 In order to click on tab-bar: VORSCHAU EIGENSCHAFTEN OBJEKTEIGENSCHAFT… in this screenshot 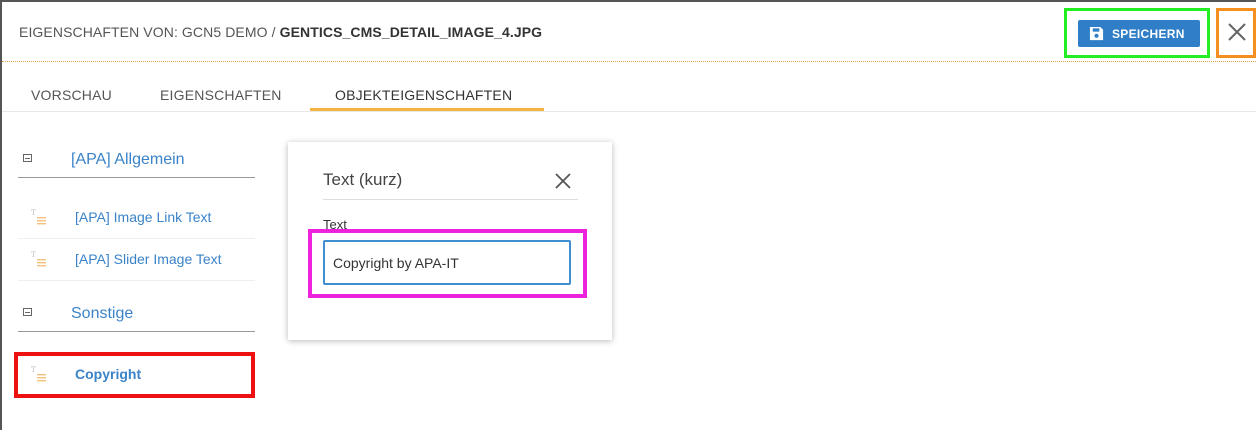, I will do `click(629, 87)`.